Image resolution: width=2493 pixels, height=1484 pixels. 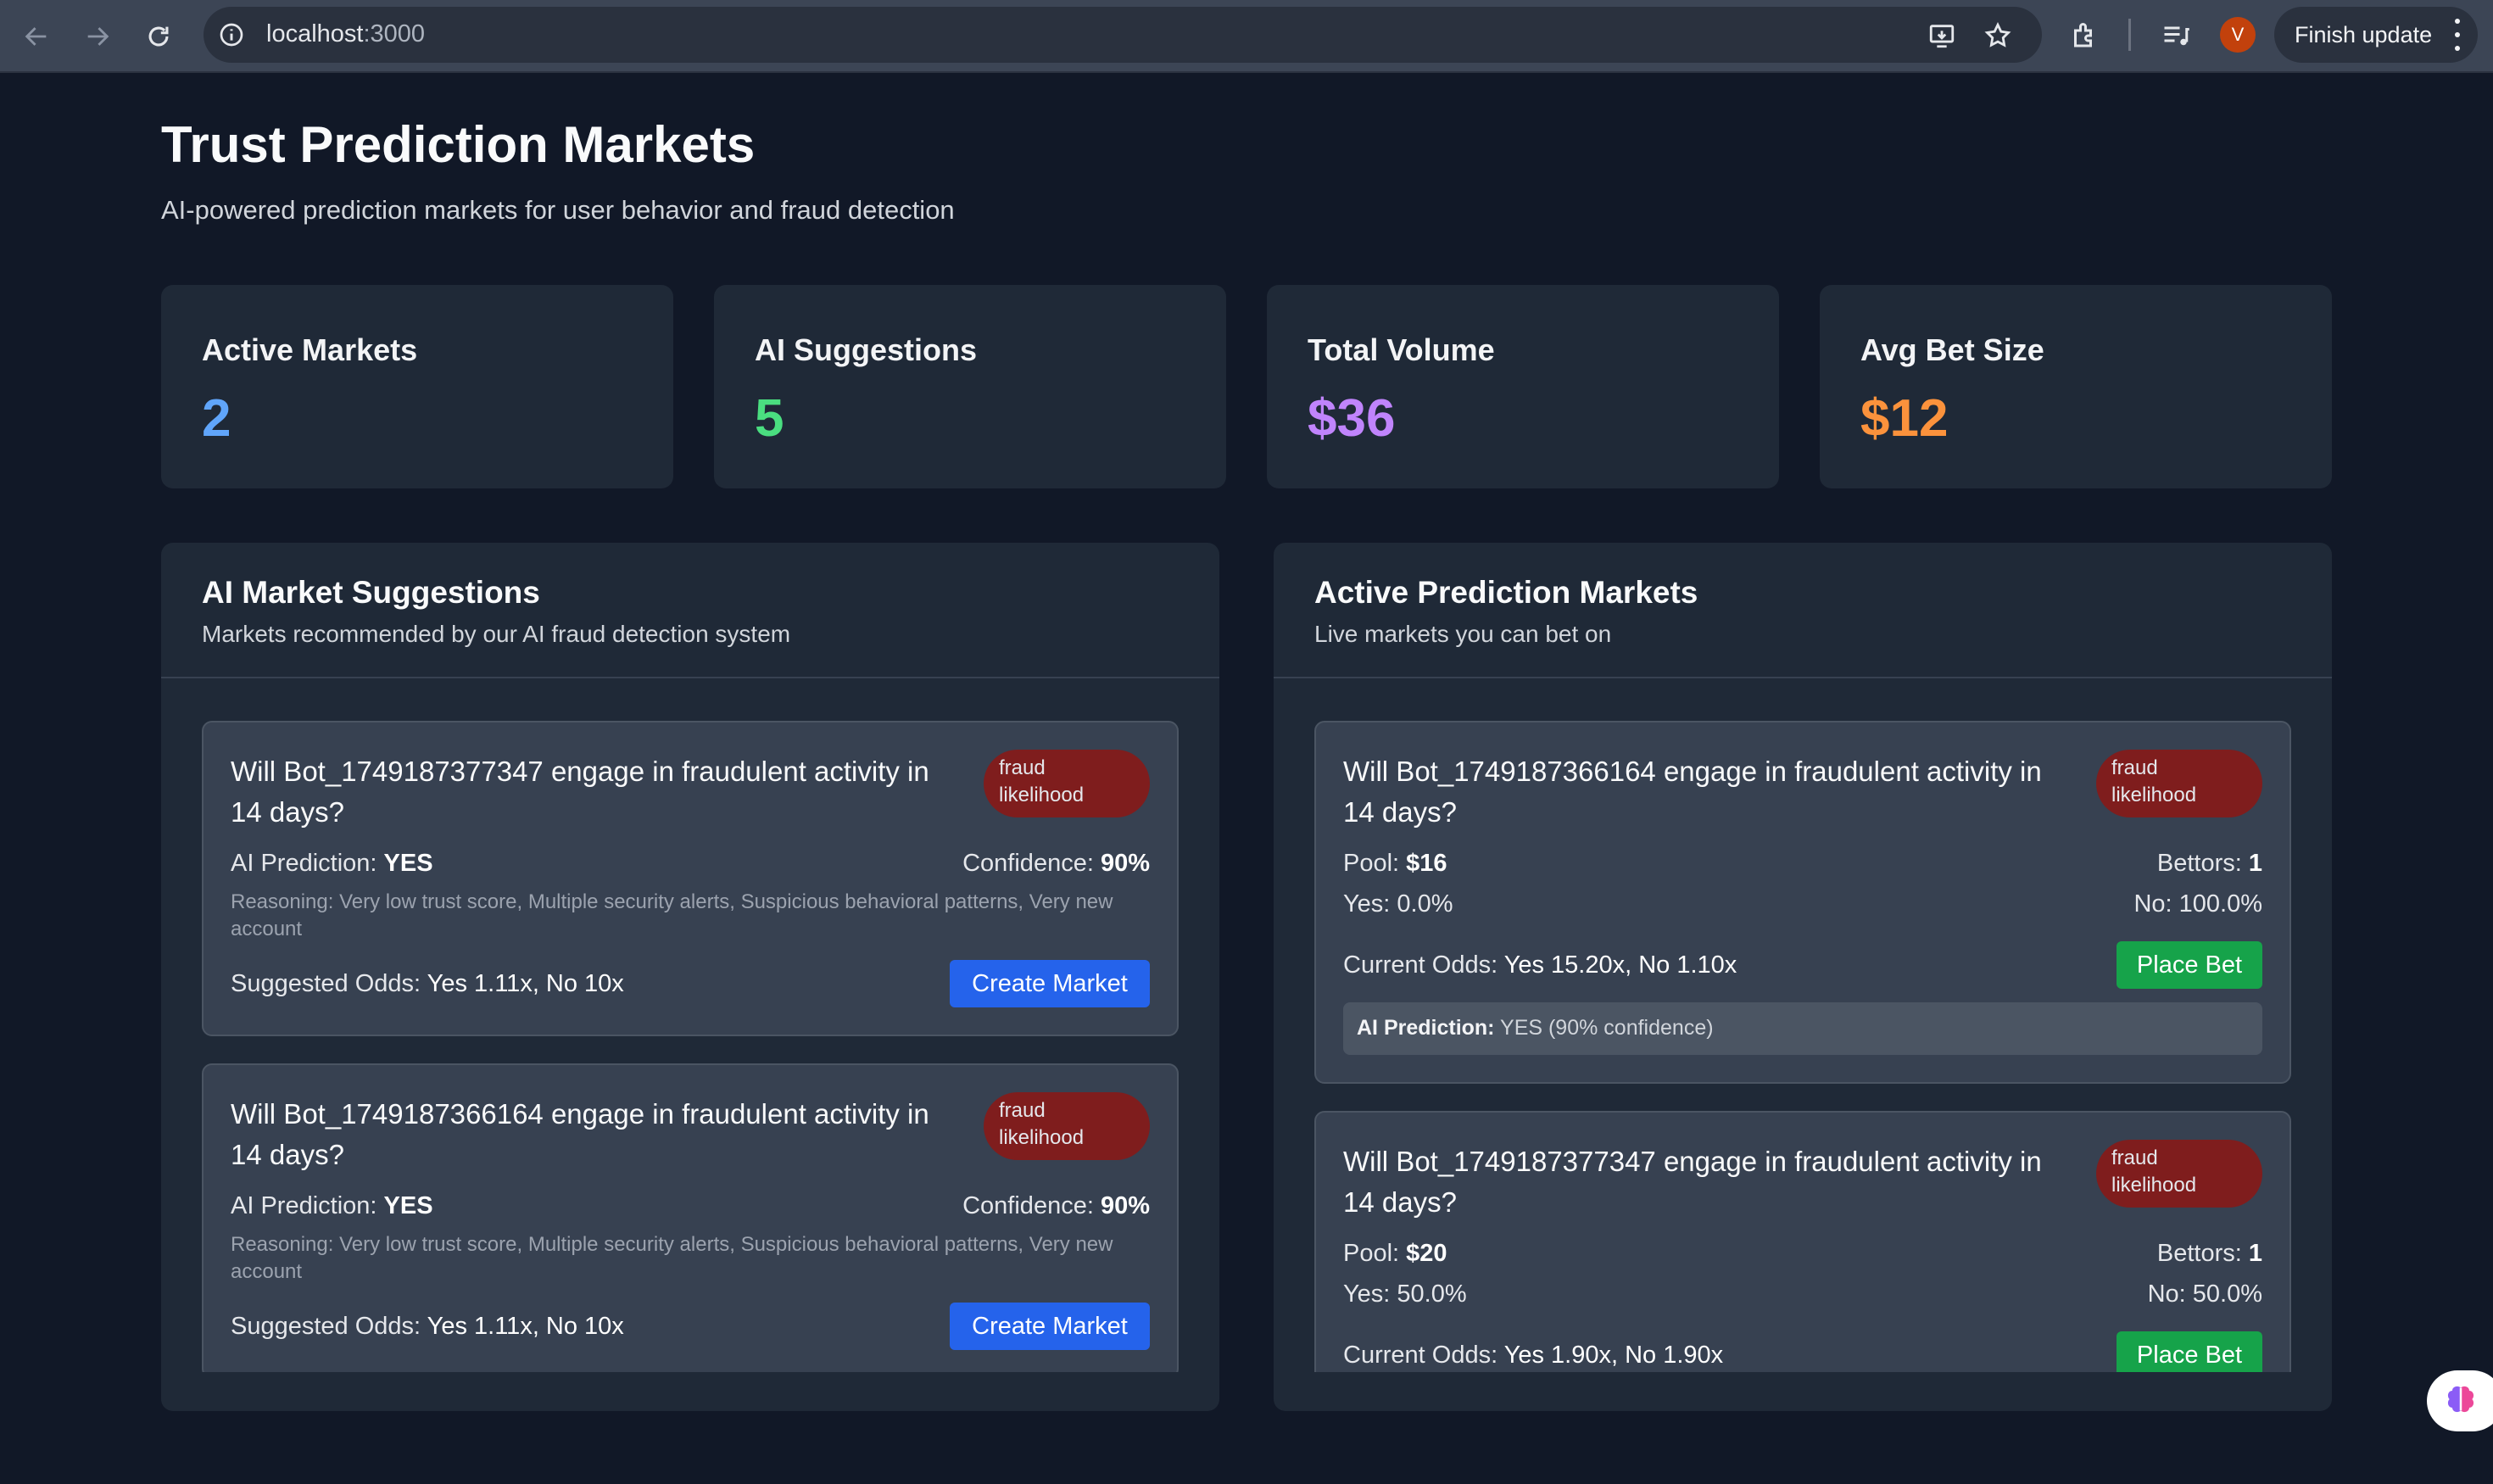 I want to click on pool-amount: Pool: $16, so click(x=1395, y=863).